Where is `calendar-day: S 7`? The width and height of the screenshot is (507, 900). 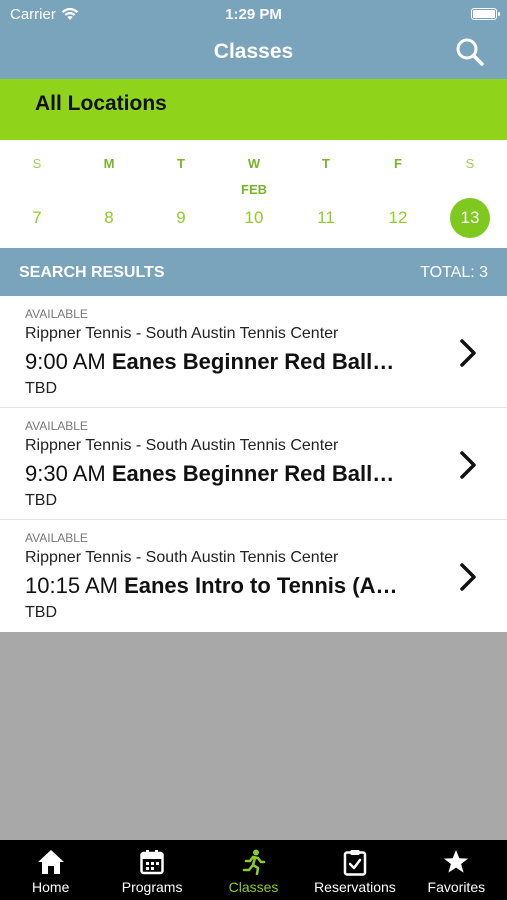
calendar-day: S 7 is located at coordinates (37, 194).